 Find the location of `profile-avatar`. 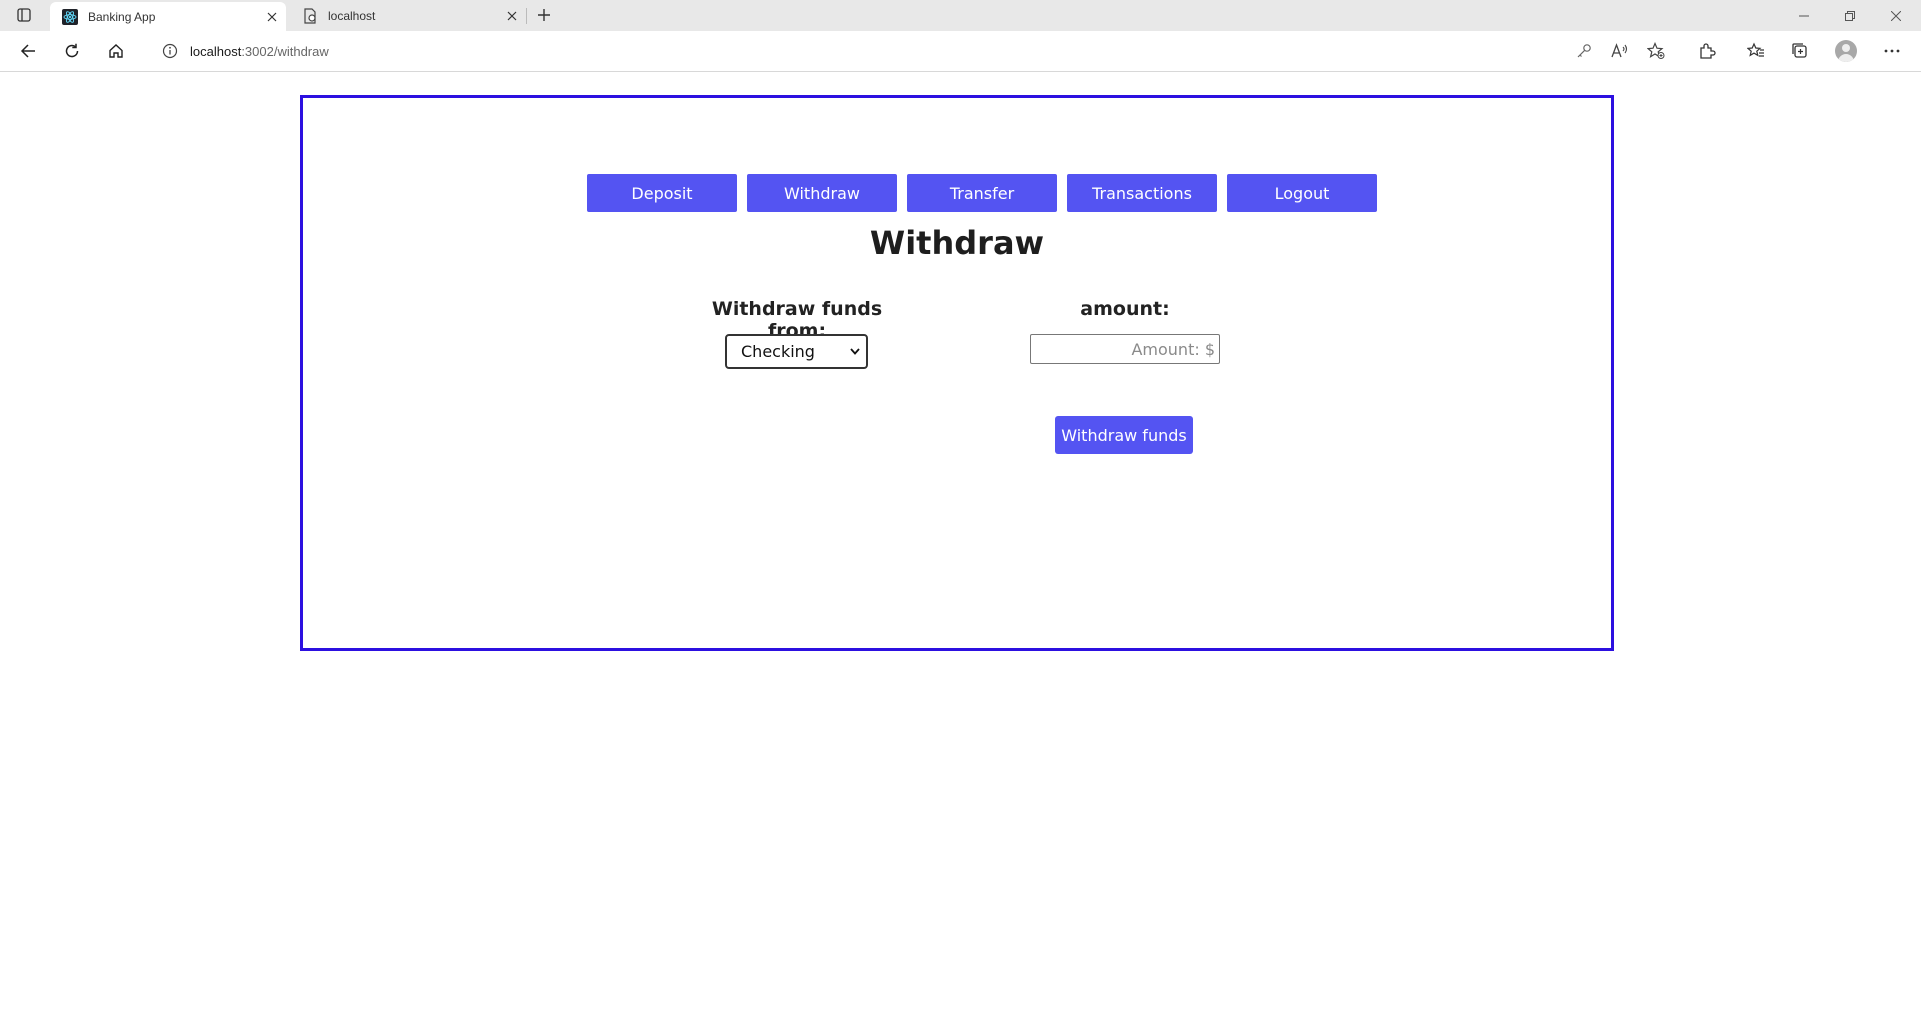

profile-avatar is located at coordinates (1846, 51).